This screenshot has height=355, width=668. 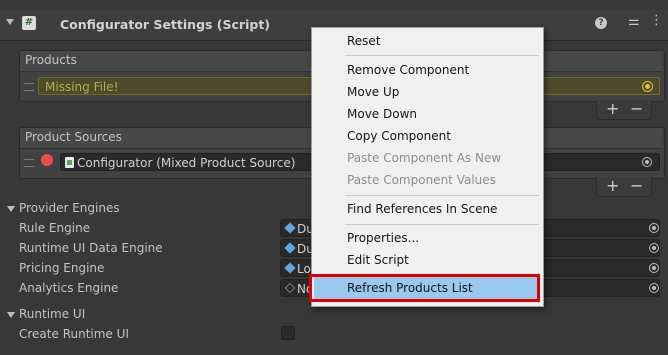 What do you see at coordinates (624, 187) in the screenshot?
I see `sources-plus-minus-bar` at bounding box center [624, 187].